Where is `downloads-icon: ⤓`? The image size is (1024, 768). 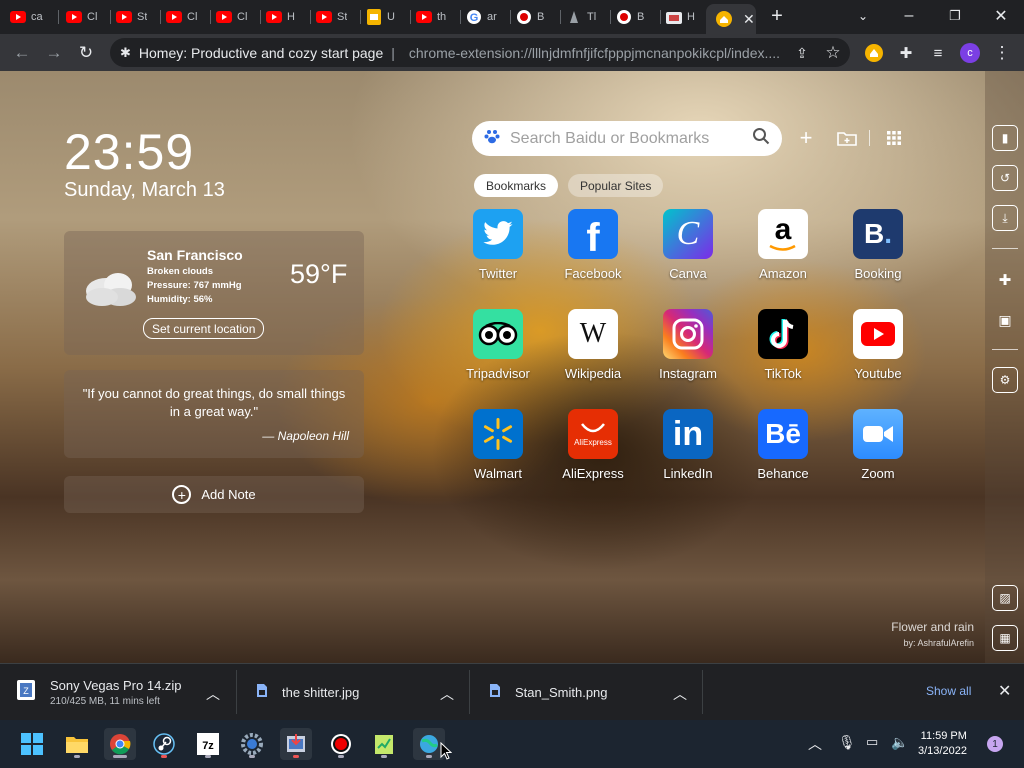 downloads-icon: ⤓ is located at coordinates (1005, 218).